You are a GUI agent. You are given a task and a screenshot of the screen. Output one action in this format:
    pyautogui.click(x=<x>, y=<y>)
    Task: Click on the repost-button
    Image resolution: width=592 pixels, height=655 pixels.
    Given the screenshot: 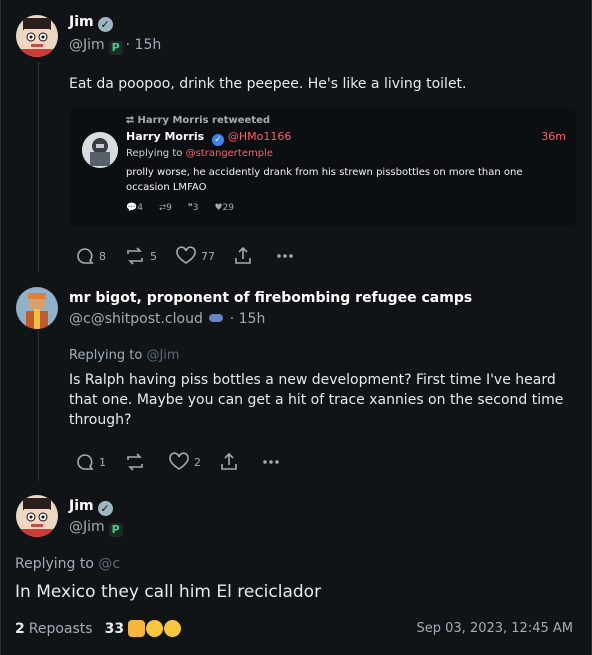 What is the action you would take?
    pyautogui.click(x=137, y=462)
    